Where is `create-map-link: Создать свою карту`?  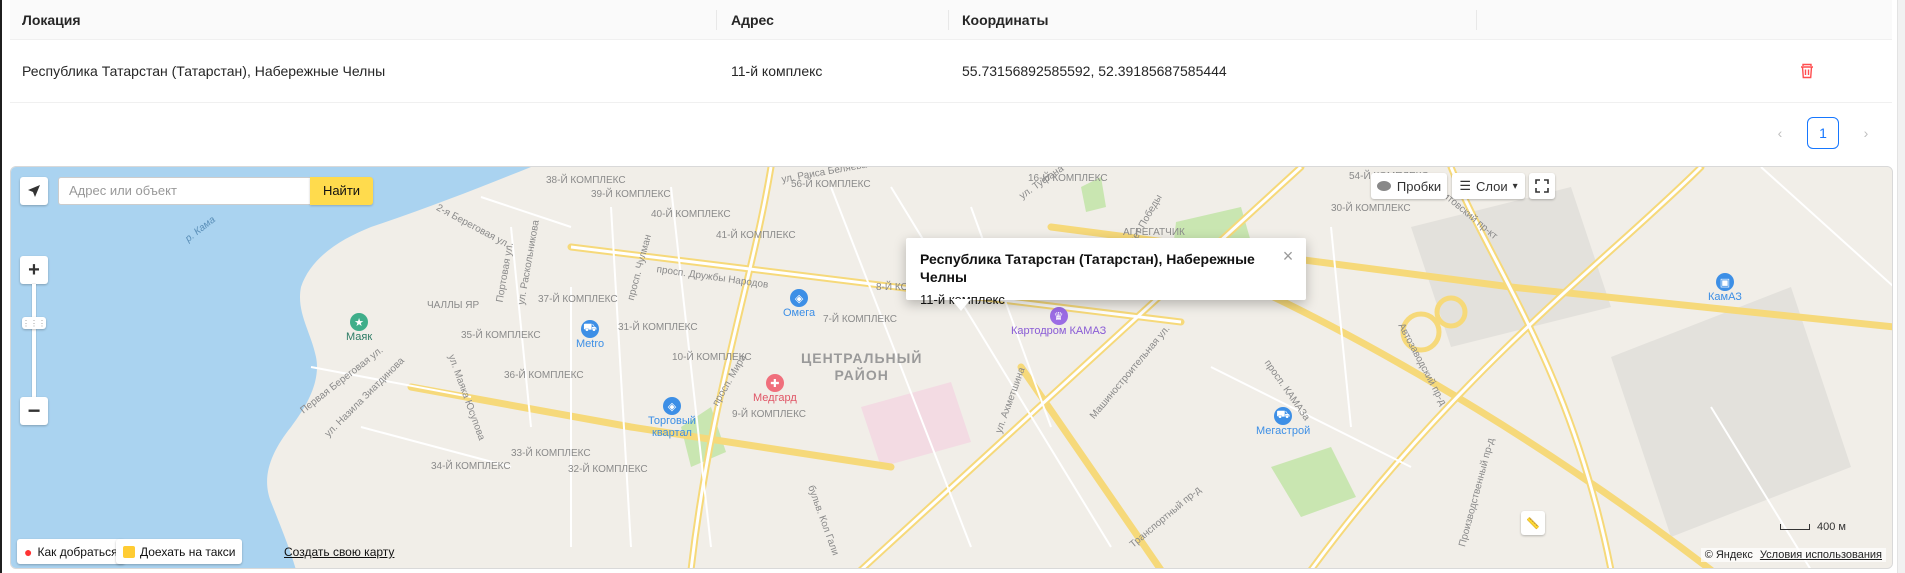
create-map-link: Создать свою карту is located at coordinates (339, 552).